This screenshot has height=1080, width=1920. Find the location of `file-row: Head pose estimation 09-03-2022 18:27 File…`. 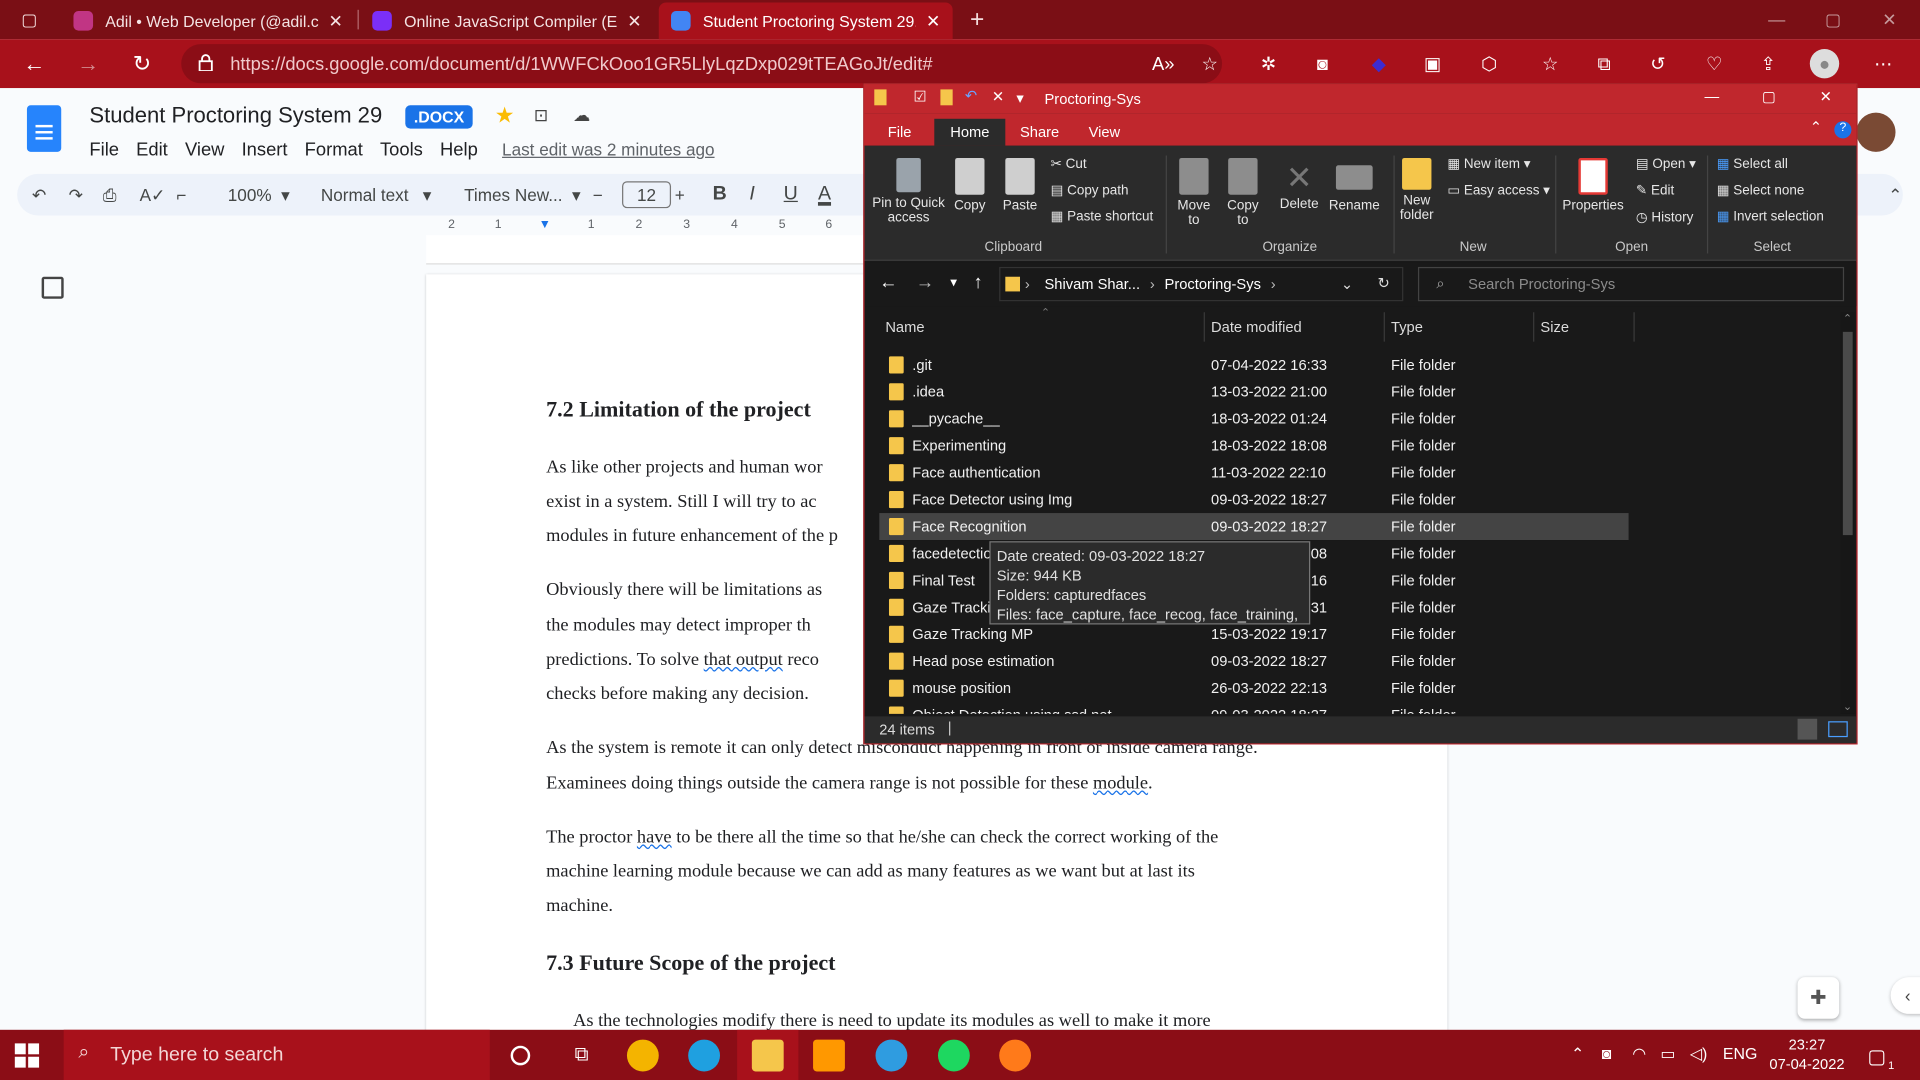

file-row: Head pose estimation 09-03-2022 18:27 File… is located at coordinates (1253, 661).